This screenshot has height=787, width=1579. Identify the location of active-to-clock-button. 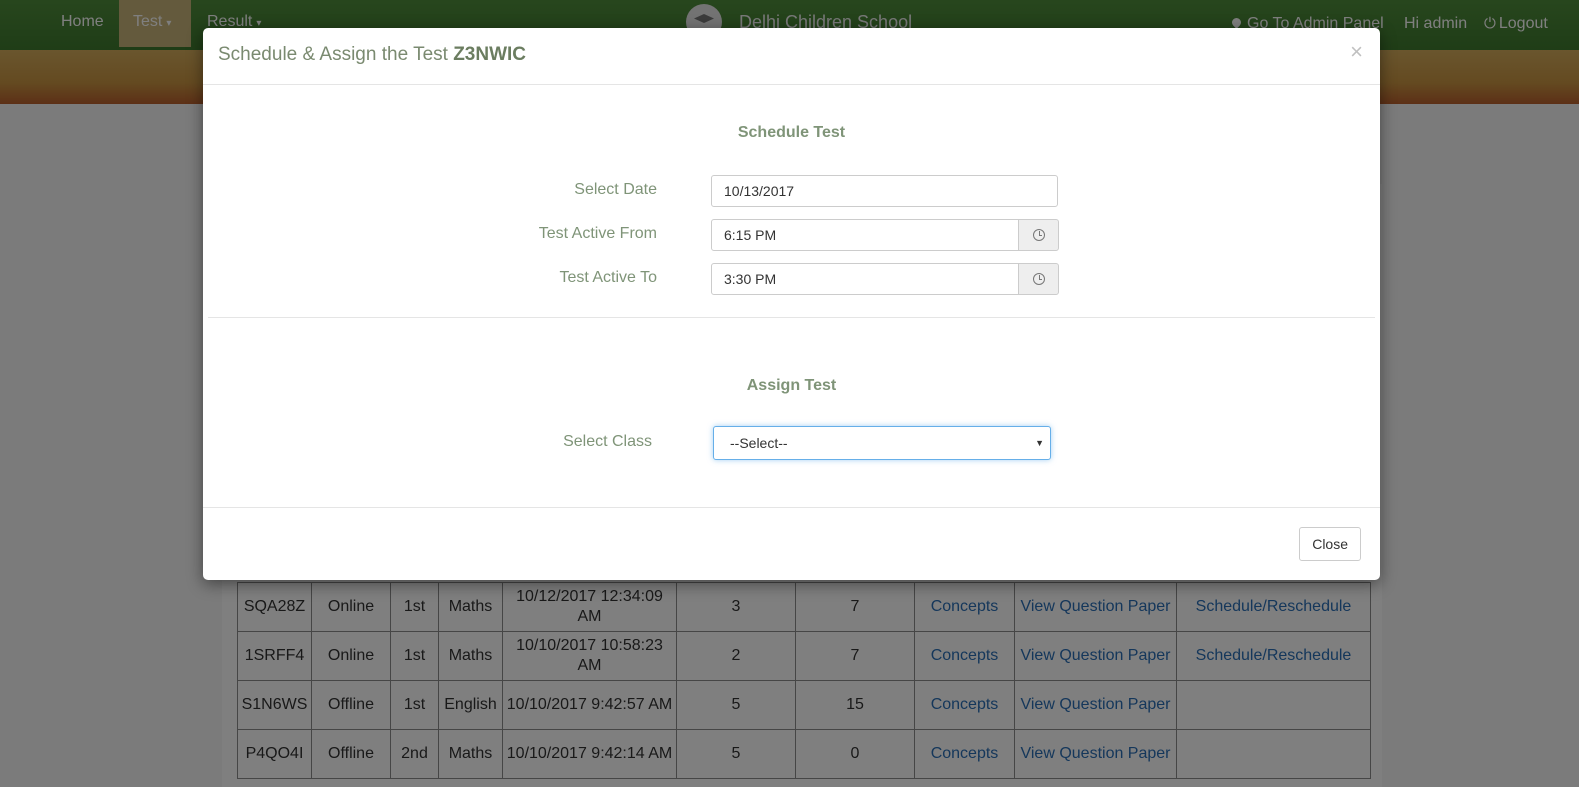
(1038, 279).